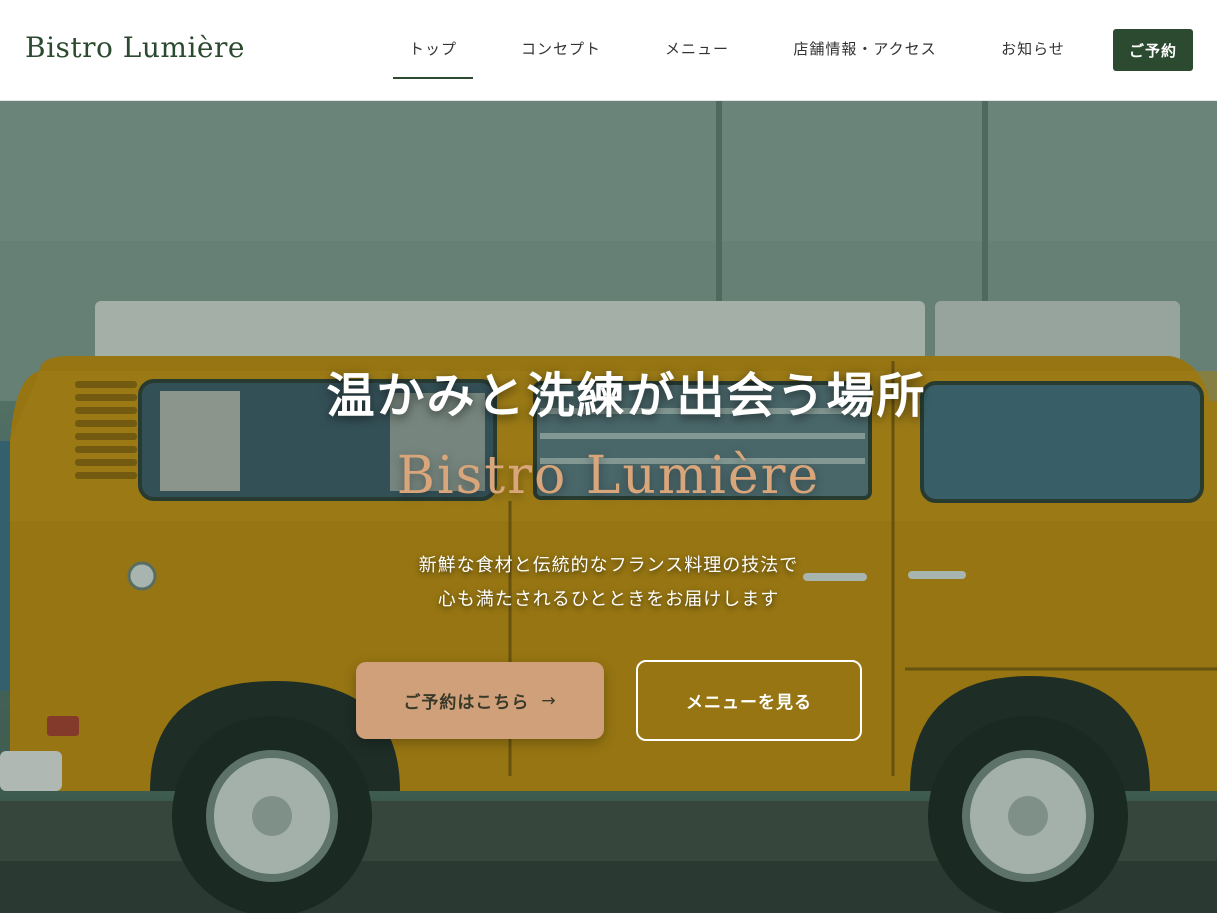  I want to click on hero-title: 温かみと洗練が出会う場所, so click(626, 396).